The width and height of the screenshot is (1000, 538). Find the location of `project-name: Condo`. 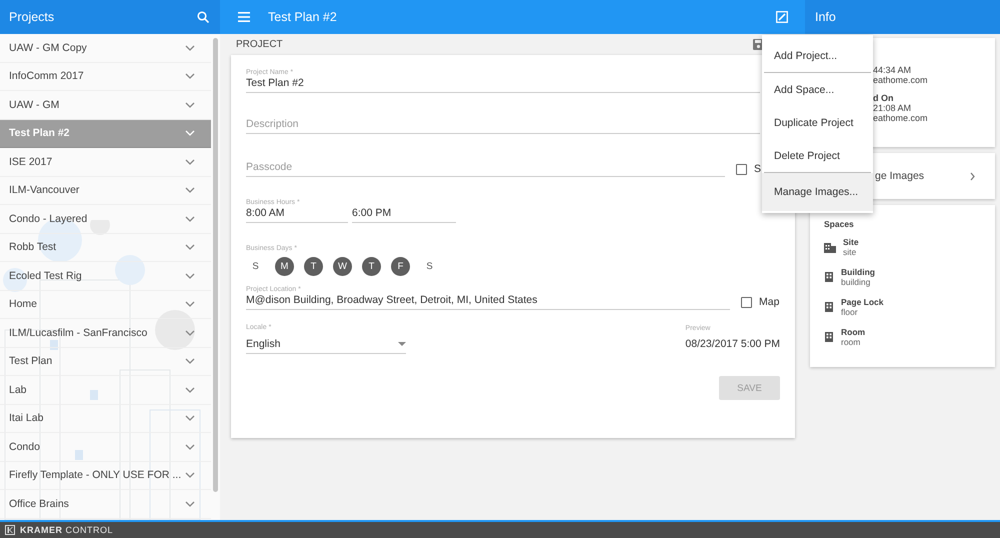

project-name: Condo is located at coordinates (24, 446).